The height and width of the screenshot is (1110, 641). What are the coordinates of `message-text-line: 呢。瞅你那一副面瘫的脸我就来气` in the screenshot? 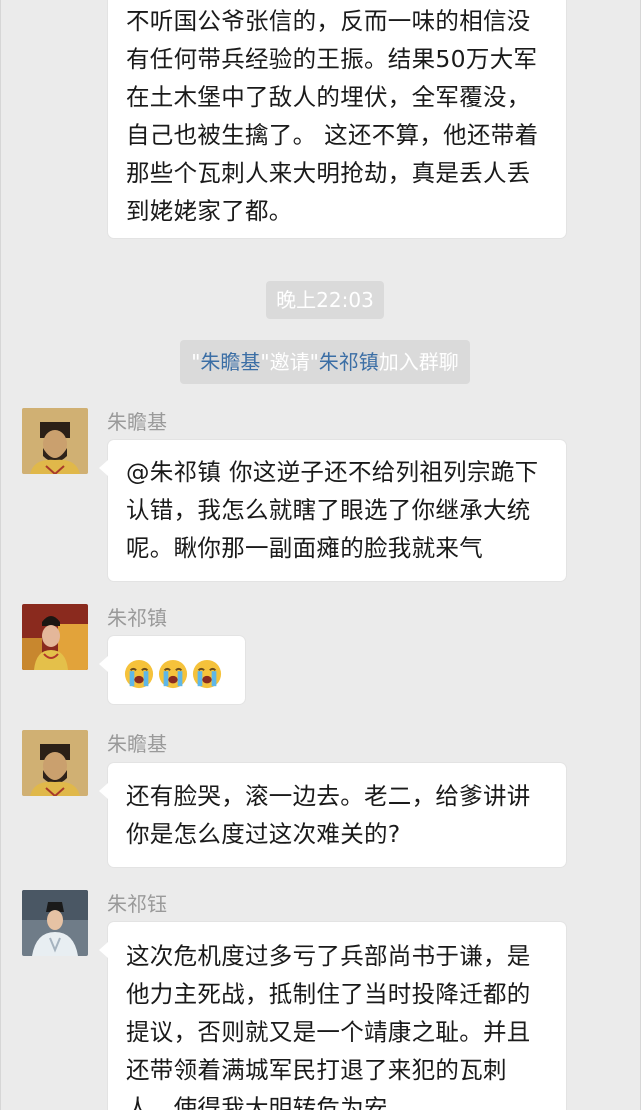 It's located at (304, 548).